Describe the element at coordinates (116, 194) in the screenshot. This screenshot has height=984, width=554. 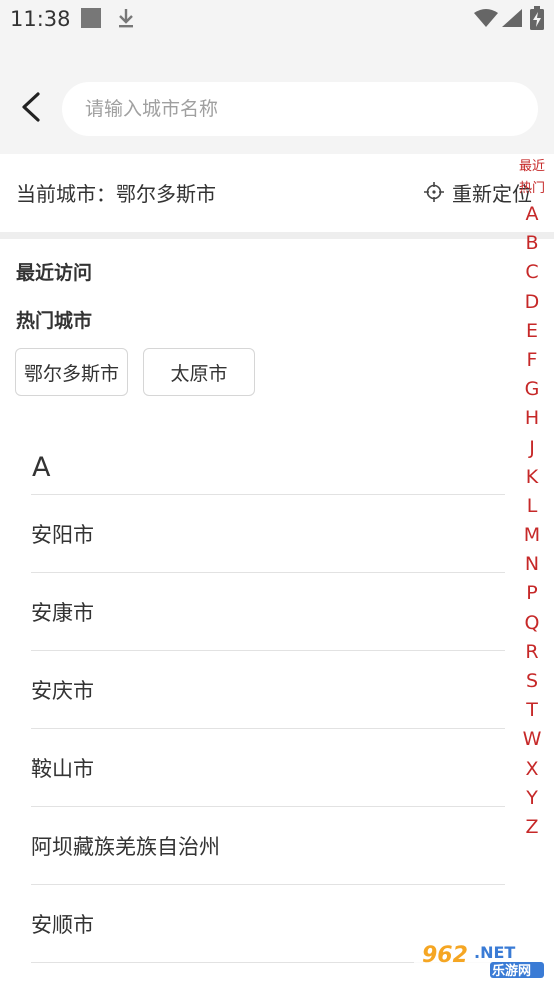
I see `current-city-label: 当前城市：鄂尔多斯市` at that location.